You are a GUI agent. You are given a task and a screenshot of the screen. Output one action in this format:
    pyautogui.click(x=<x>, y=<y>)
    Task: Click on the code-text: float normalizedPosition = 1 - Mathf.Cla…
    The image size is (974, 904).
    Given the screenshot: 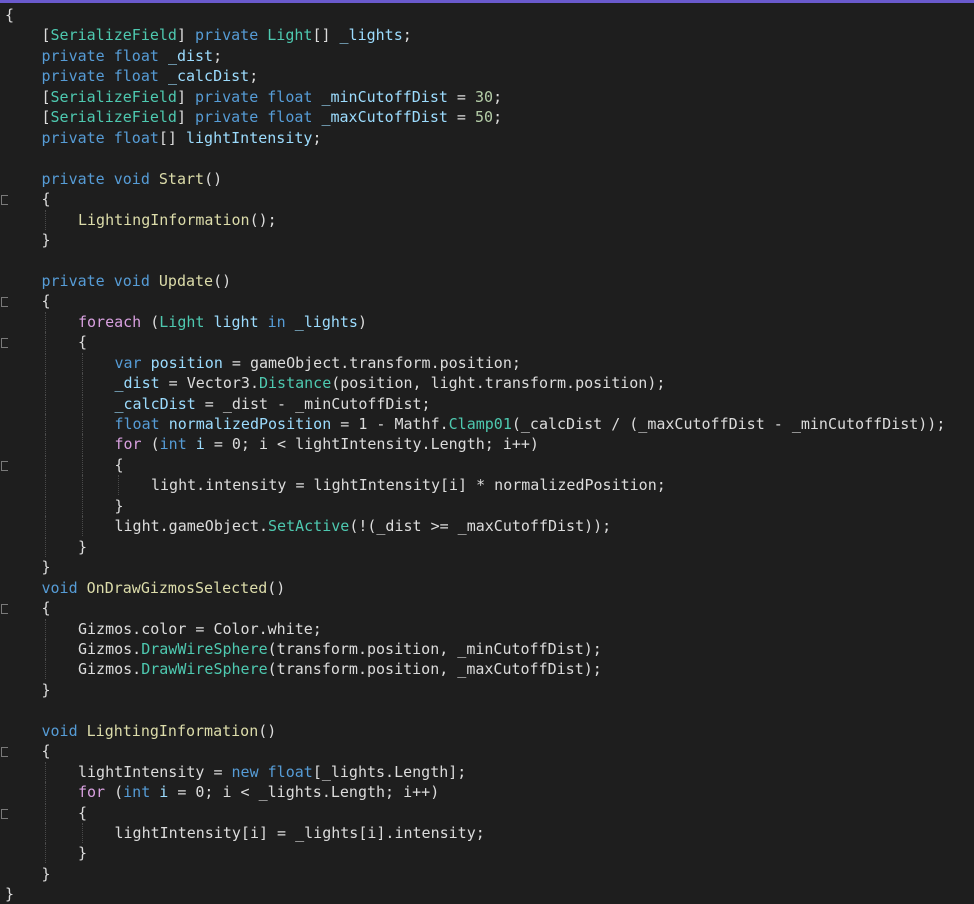 What is the action you would take?
    pyautogui.click(x=530, y=424)
    